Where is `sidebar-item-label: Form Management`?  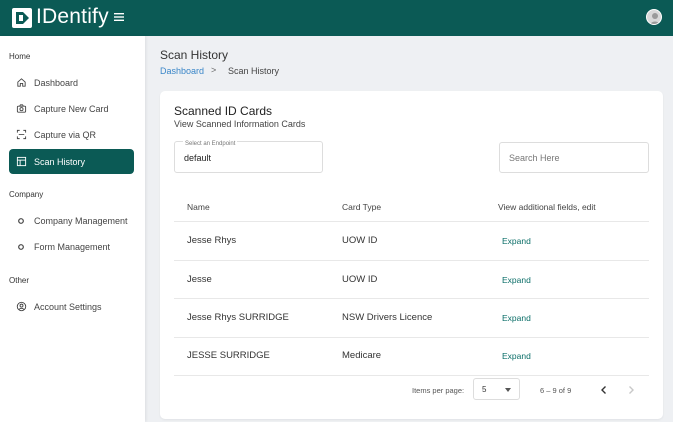
sidebar-item-label: Form Management is located at coordinates (72, 246).